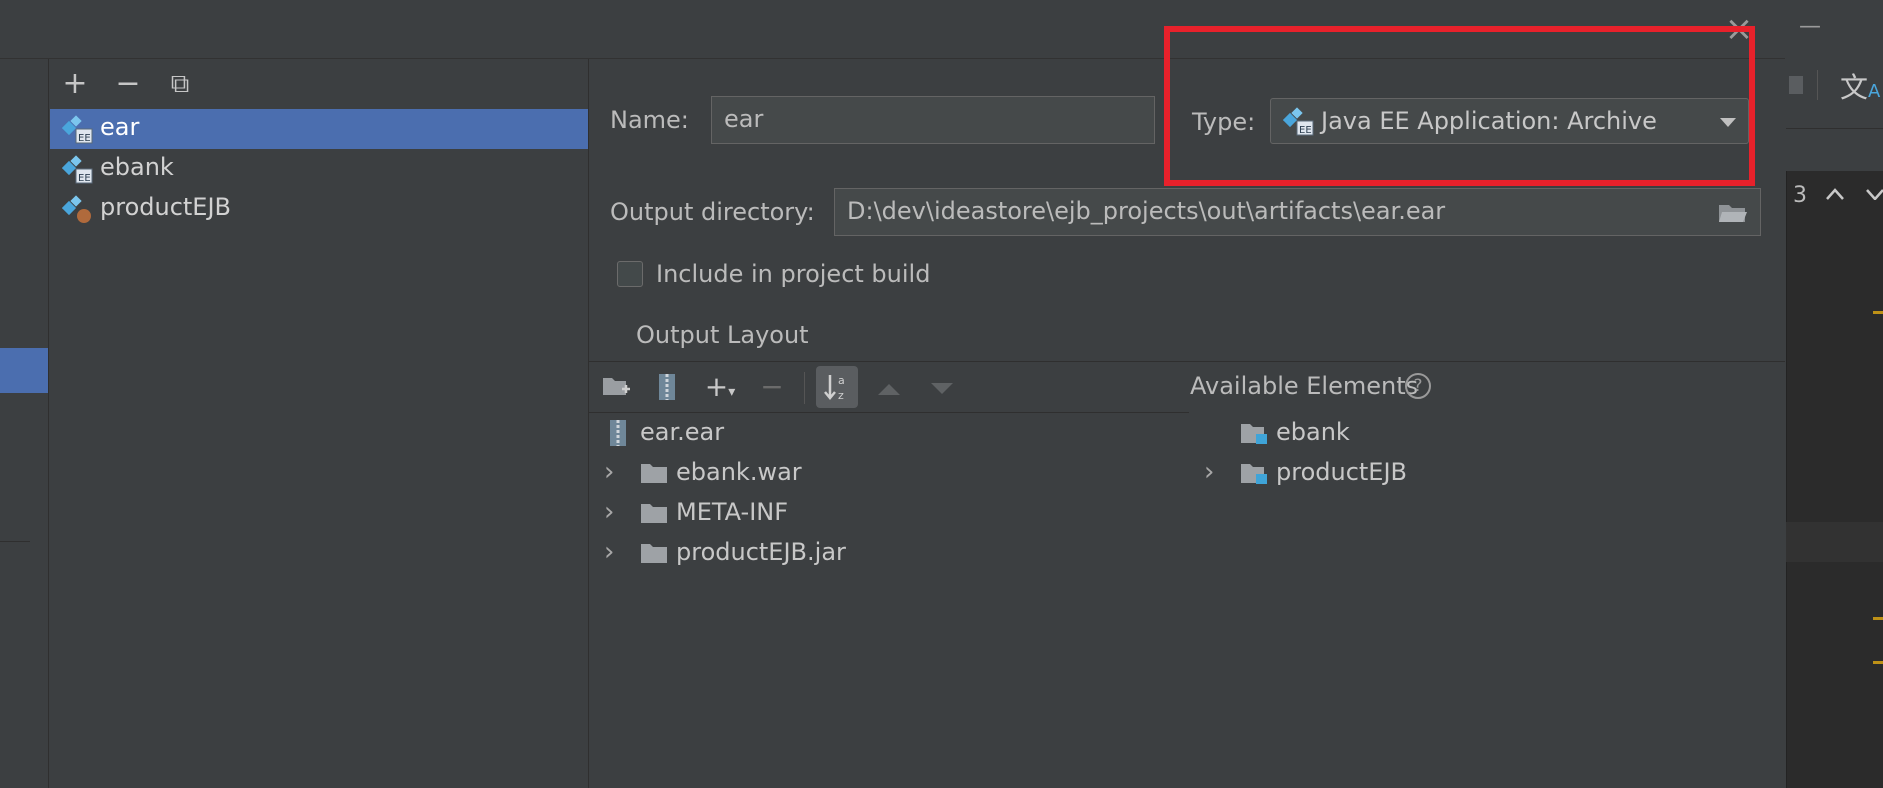 This screenshot has width=1883, height=788. Describe the element at coordinates (1834, 542) in the screenshot. I see `background-highlight-band` at that location.